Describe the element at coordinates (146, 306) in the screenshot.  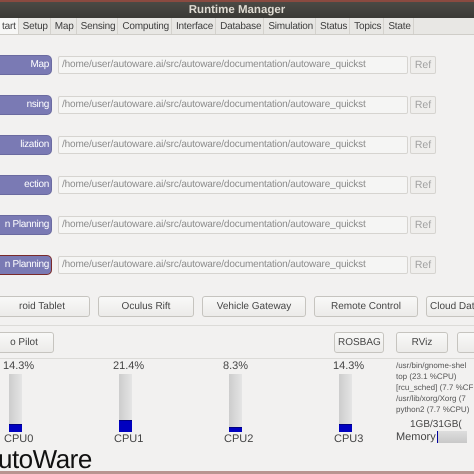
I see `tool-button: Oculus Rift` at that location.